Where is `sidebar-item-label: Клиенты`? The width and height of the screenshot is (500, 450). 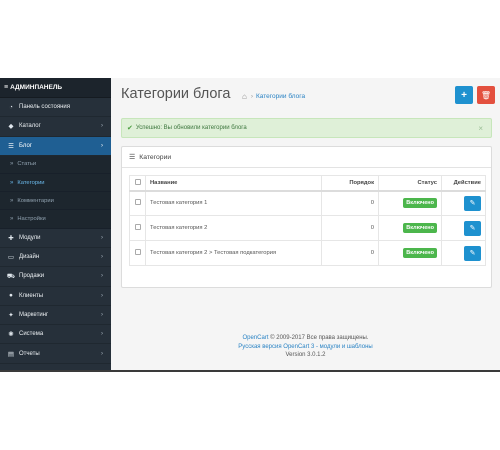
sidebar-item-label: Клиенты is located at coordinates (31, 295).